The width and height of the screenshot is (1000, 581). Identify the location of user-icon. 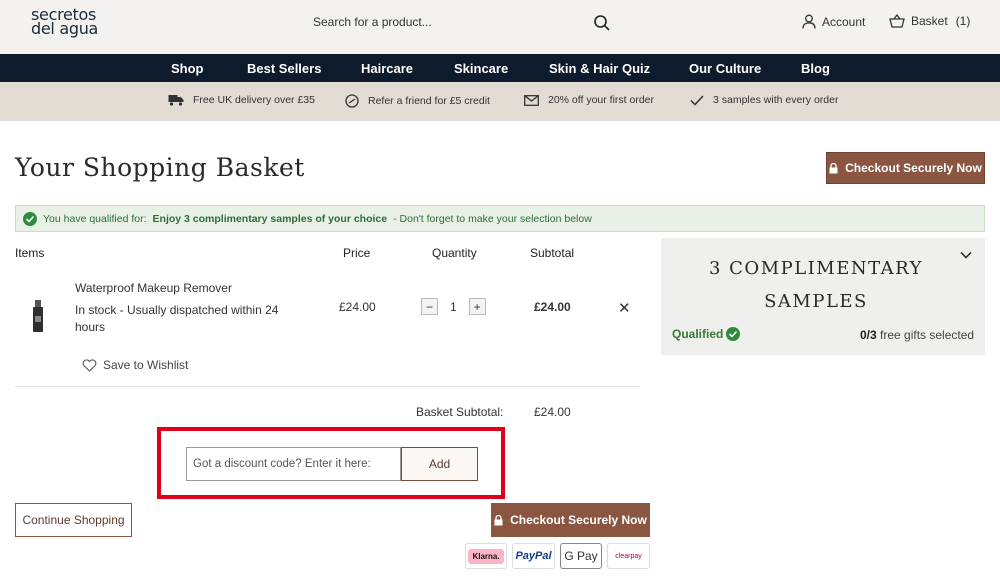
(809, 21).